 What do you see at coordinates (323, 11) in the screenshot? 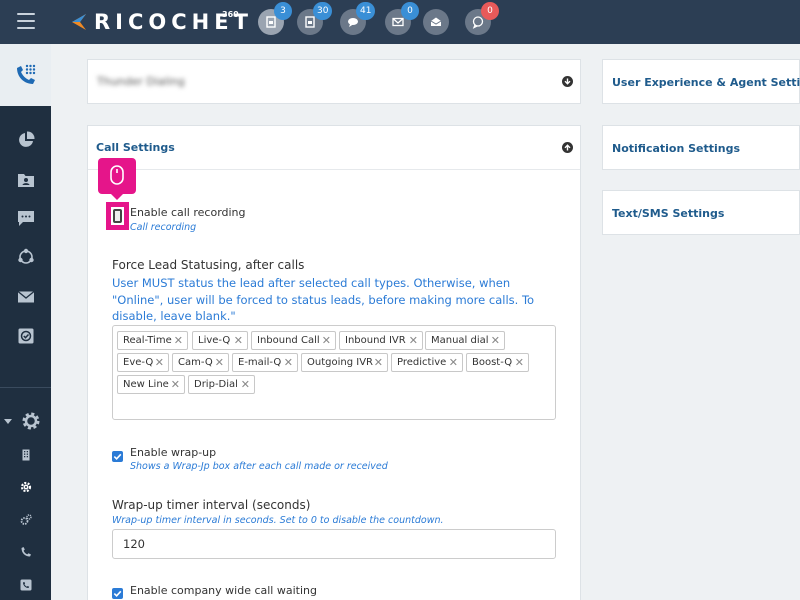
I see `documents-badge: 30` at bounding box center [323, 11].